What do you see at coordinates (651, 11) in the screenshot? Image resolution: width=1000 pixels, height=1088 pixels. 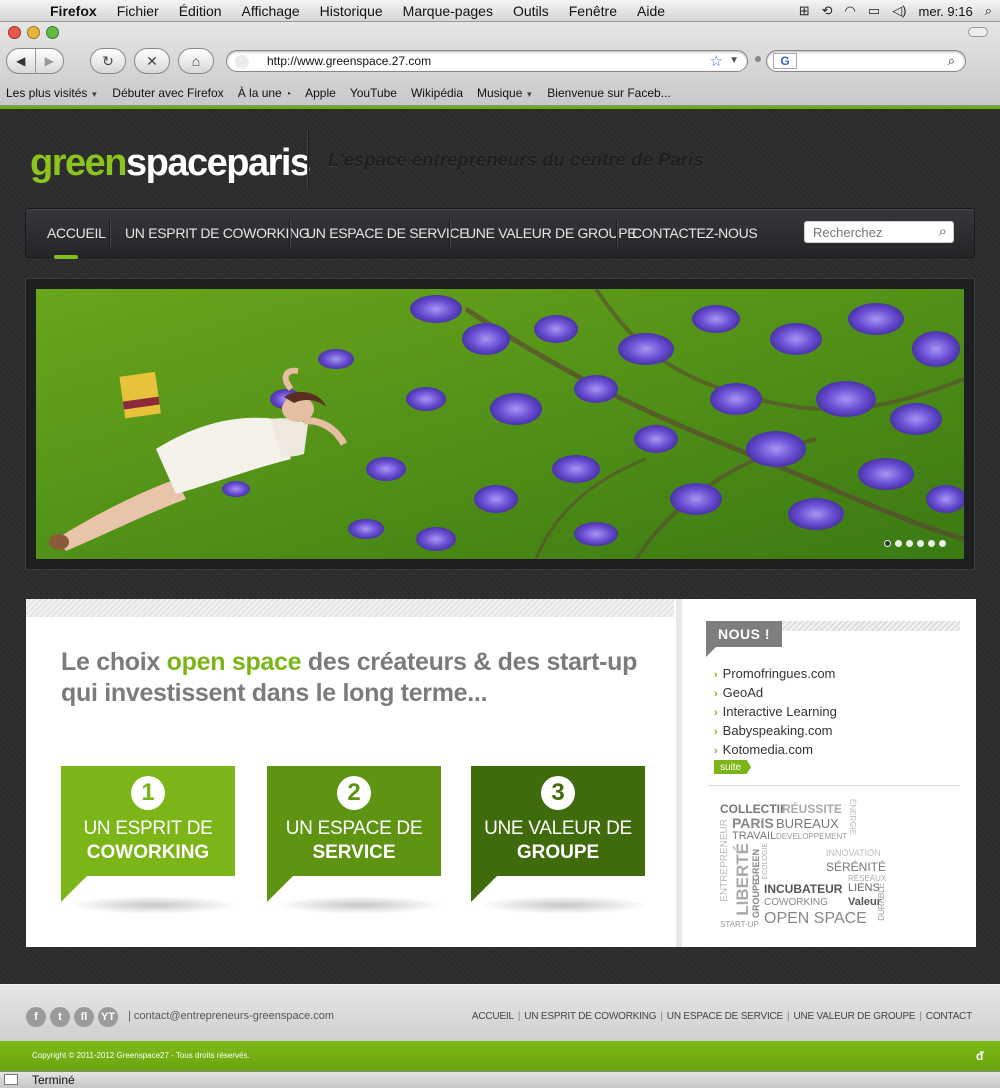 I see `menu-aide: Aide` at bounding box center [651, 11].